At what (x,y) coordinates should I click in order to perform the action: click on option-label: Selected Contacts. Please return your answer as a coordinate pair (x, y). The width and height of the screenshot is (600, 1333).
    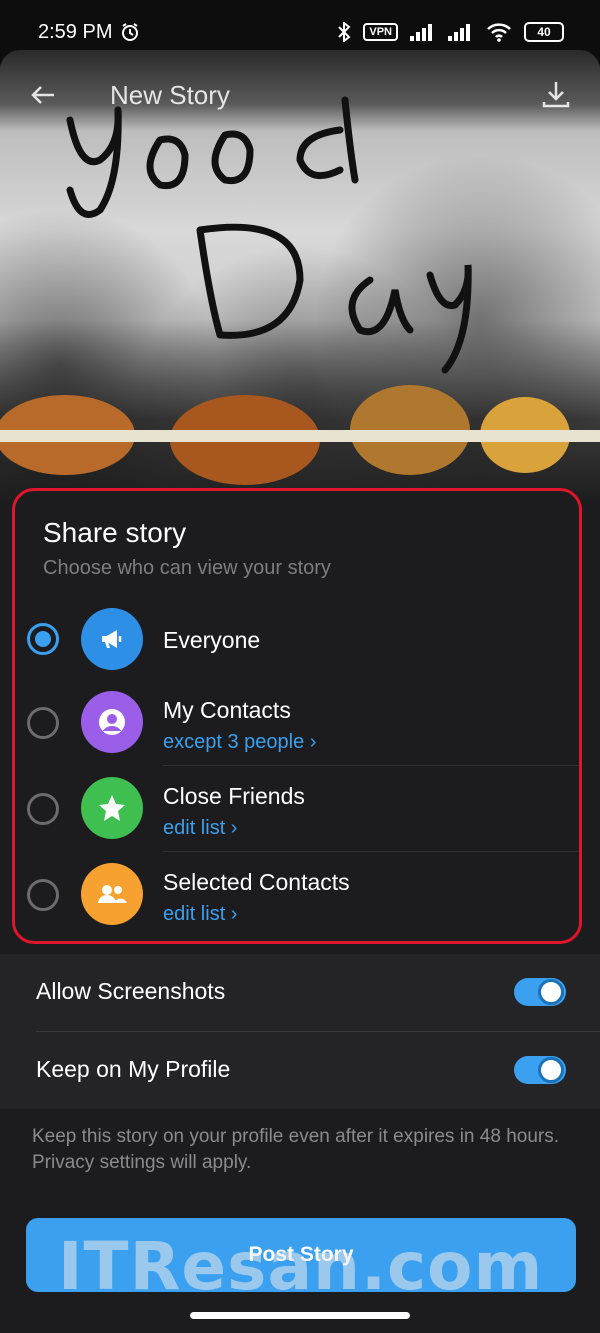
    Looking at the image, I should click on (256, 882).